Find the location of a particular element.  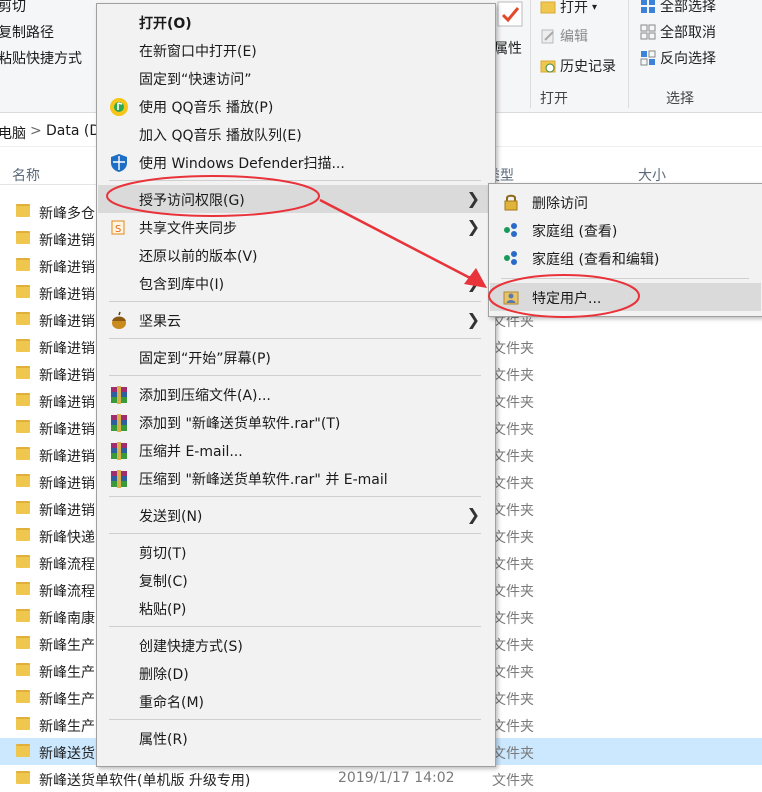

users-icon is located at coordinates (511, 298).